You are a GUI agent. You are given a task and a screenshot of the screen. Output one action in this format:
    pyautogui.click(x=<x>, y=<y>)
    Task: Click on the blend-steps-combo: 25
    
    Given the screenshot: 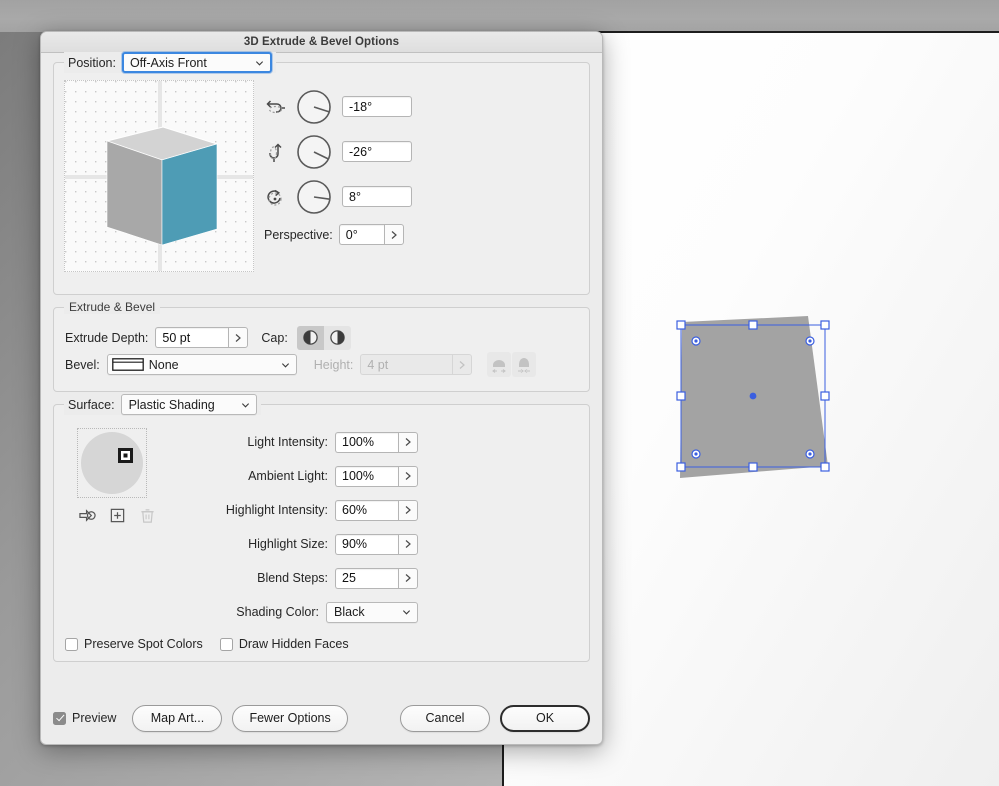 What is the action you would take?
    pyautogui.click(x=376, y=578)
    